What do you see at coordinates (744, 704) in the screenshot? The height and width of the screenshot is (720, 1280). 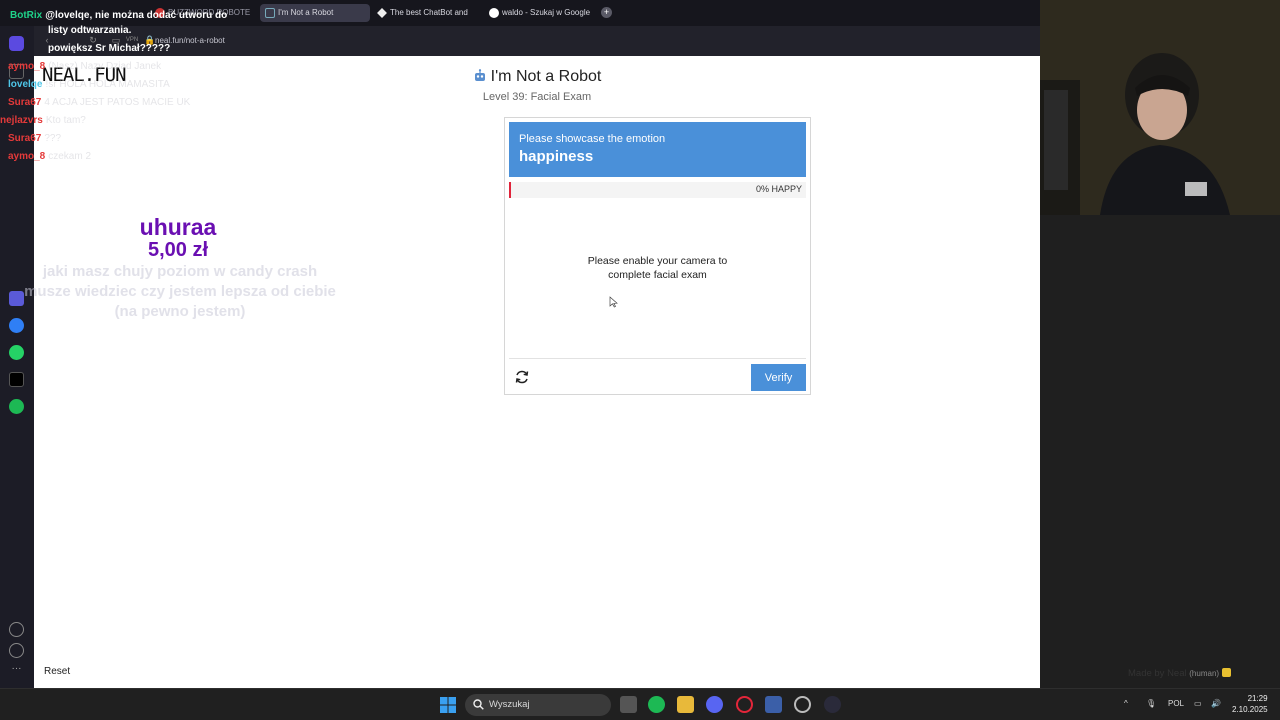 I see `opera-icon` at bounding box center [744, 704].